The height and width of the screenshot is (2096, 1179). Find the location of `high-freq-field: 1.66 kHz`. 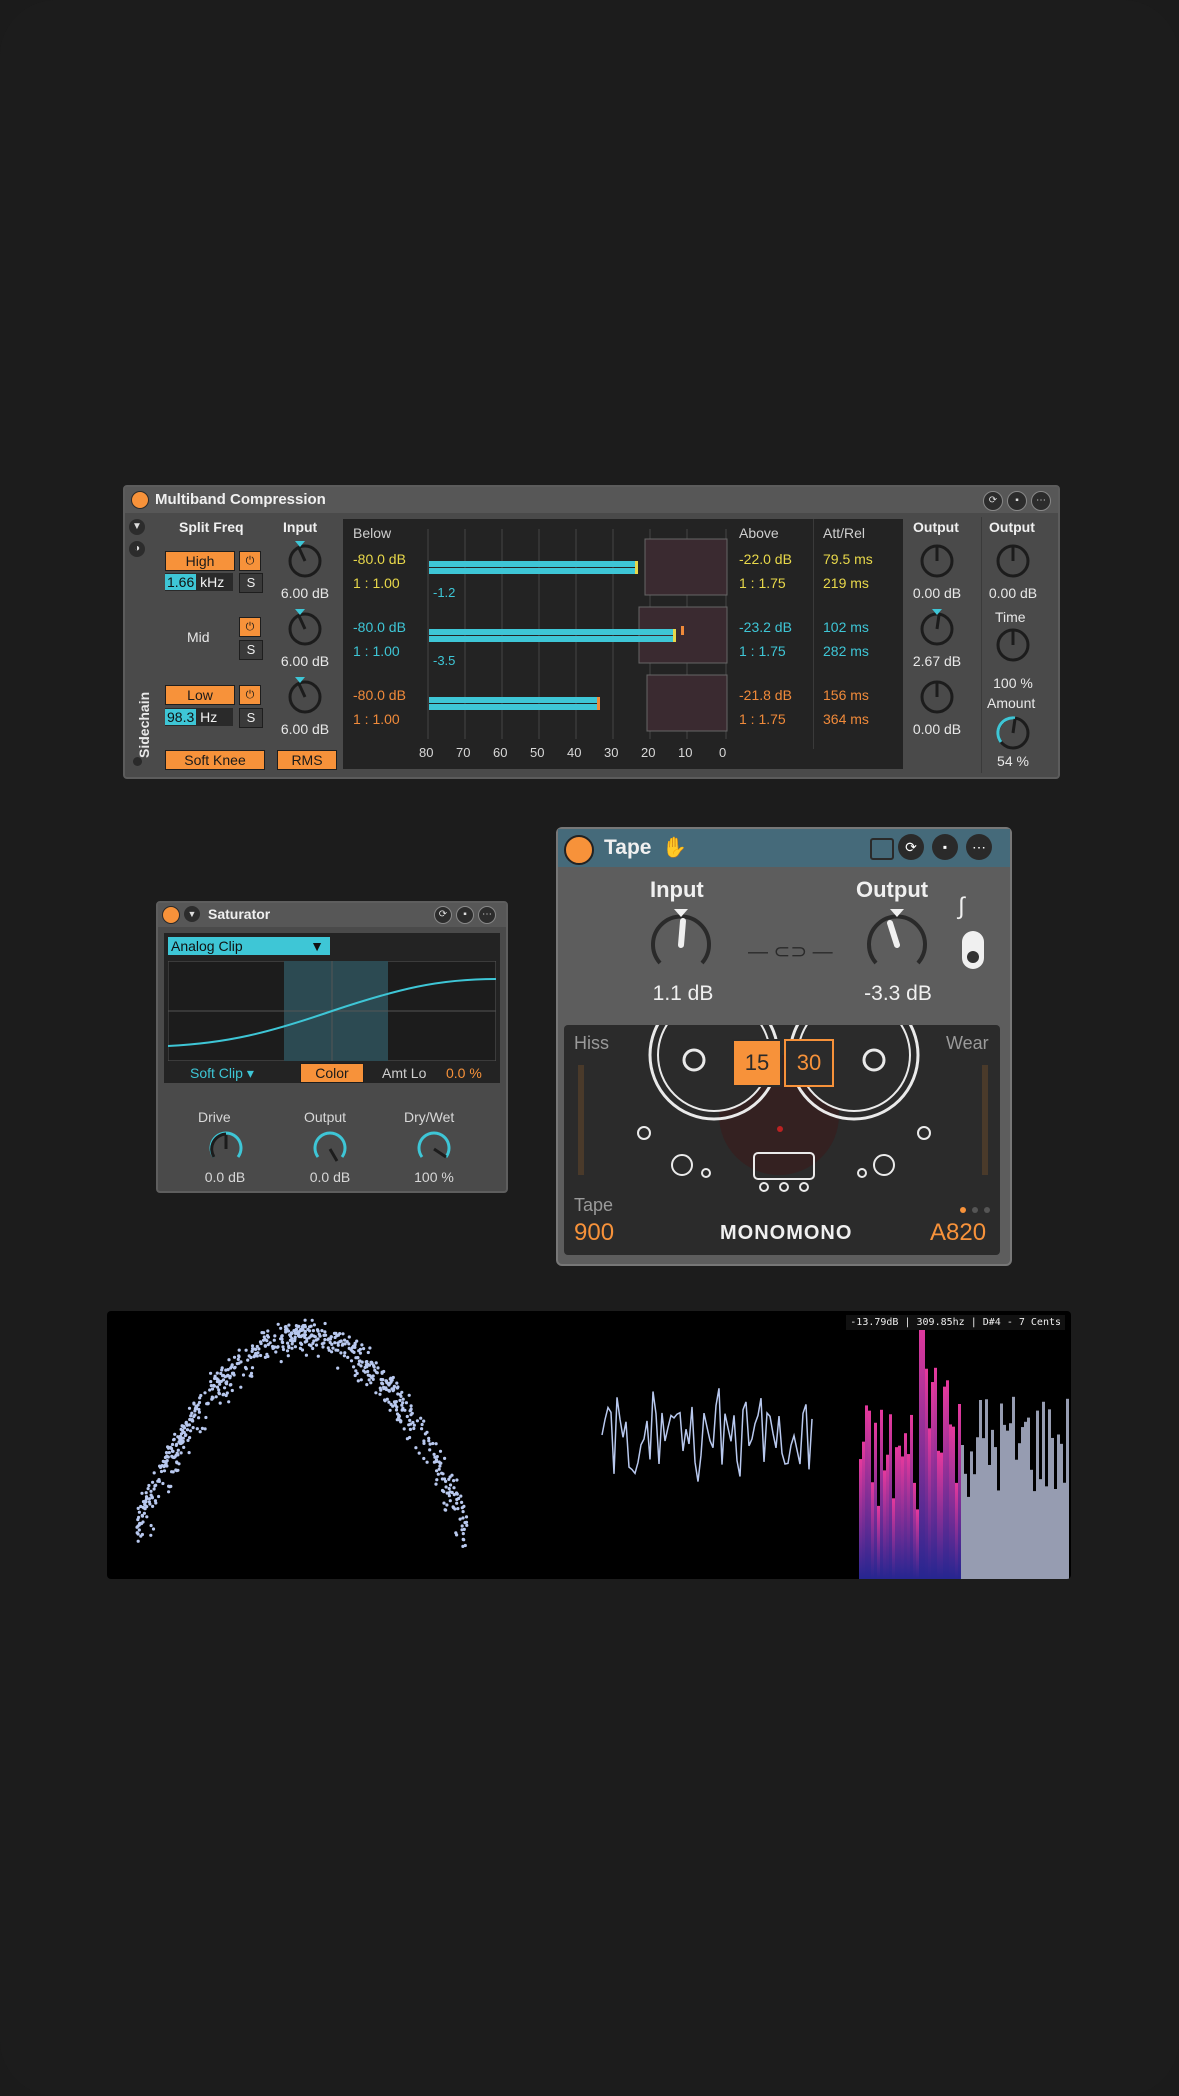

high-freq-field: 1.66 kHz is located at coordinates (199, 582).